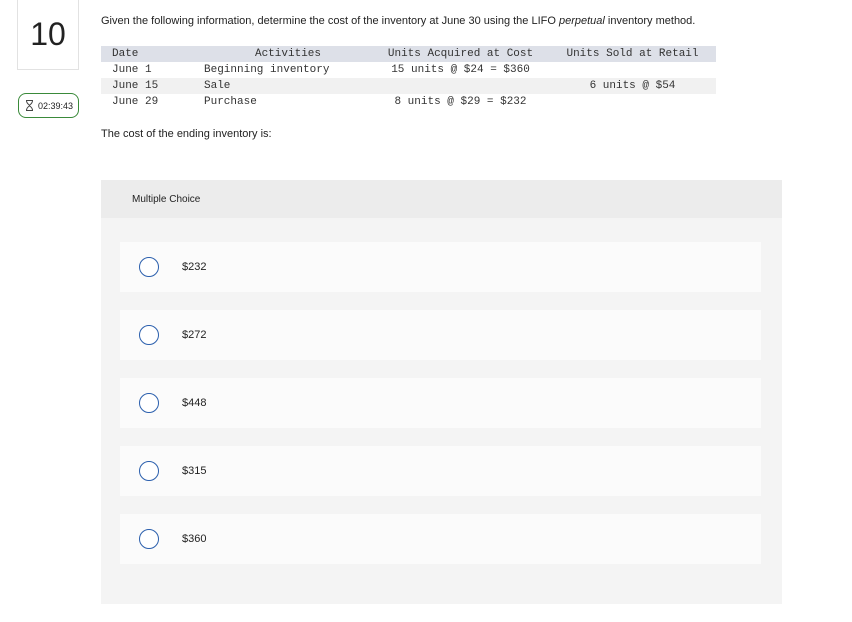 This screenshot has height=622, width=852. What do you see at coordinates (194, 335) in the screenshot?
I see `answer-label: $272` at bounding box center [194, 335].